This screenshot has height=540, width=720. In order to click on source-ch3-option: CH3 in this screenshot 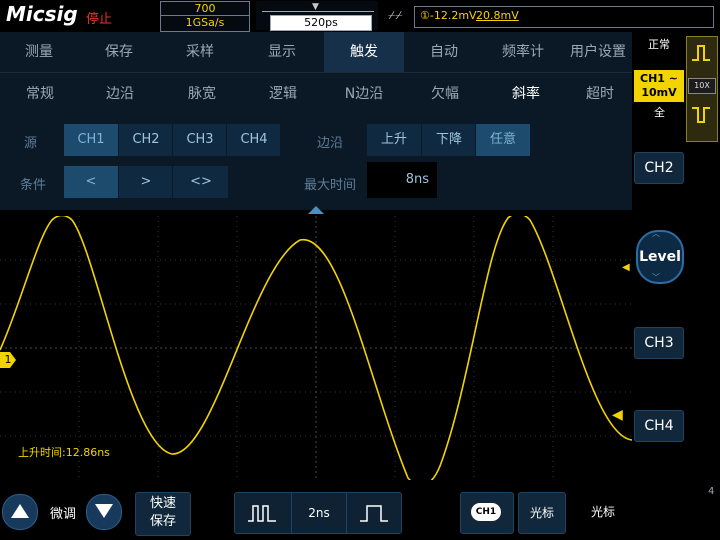, I will do `click(199, 140)`.